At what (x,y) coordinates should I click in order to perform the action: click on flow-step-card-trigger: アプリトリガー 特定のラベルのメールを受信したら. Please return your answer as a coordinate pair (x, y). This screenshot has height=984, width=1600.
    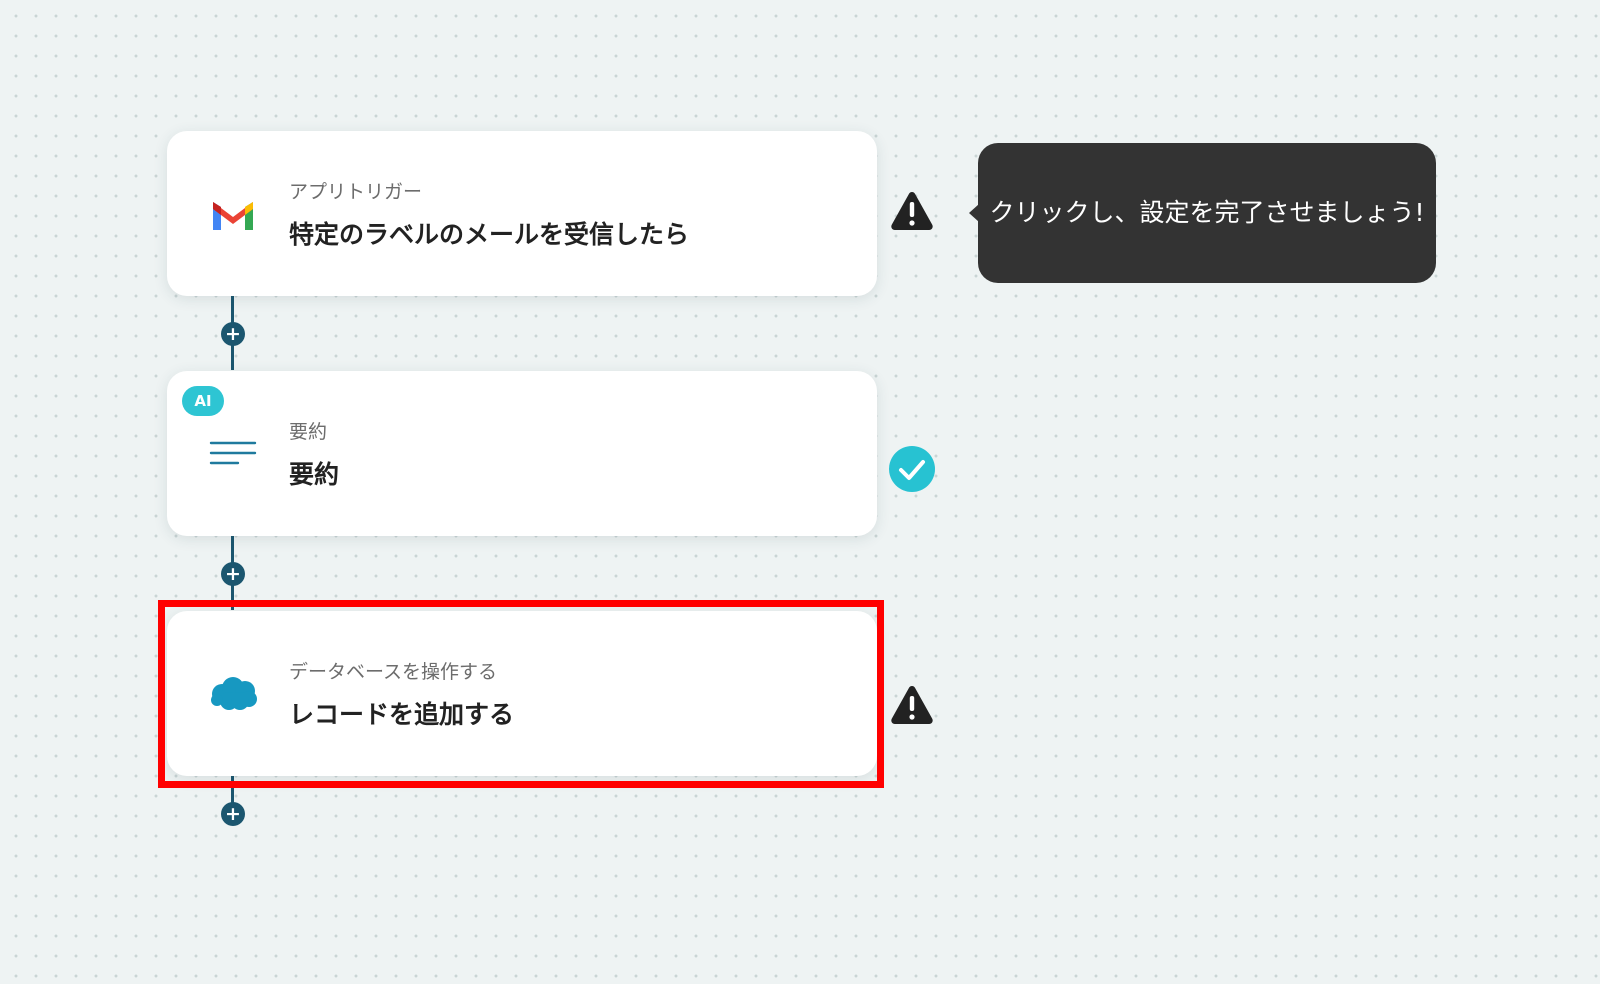
    Looking at the image, I should click on (522, 213).